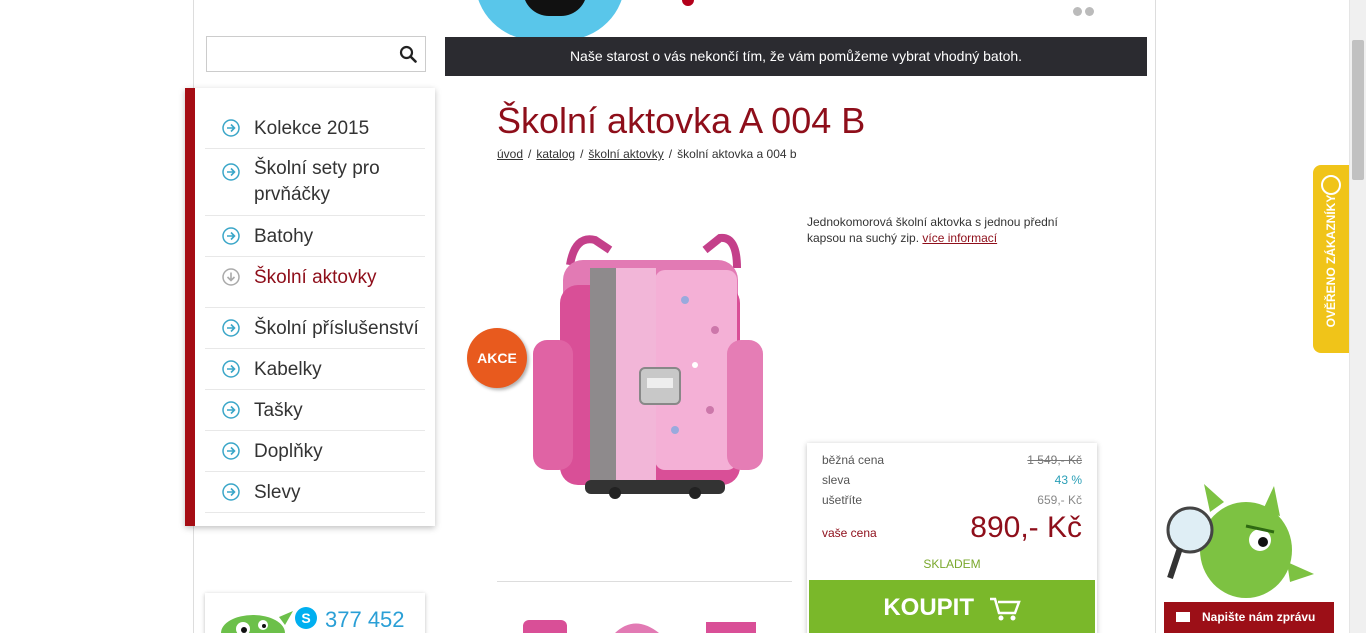 The width and height of the screenshot is (1366, 633). I want to click on chat-button: Napište nám zprávu, so click(1249, 617).